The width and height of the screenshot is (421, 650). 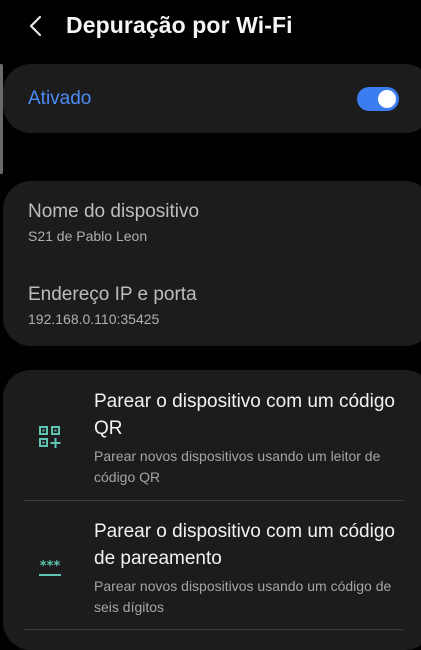 What do you see at coordinates (387, 99) in the screenshot?
I see `switch-knob` at bounding box center [387, 99].